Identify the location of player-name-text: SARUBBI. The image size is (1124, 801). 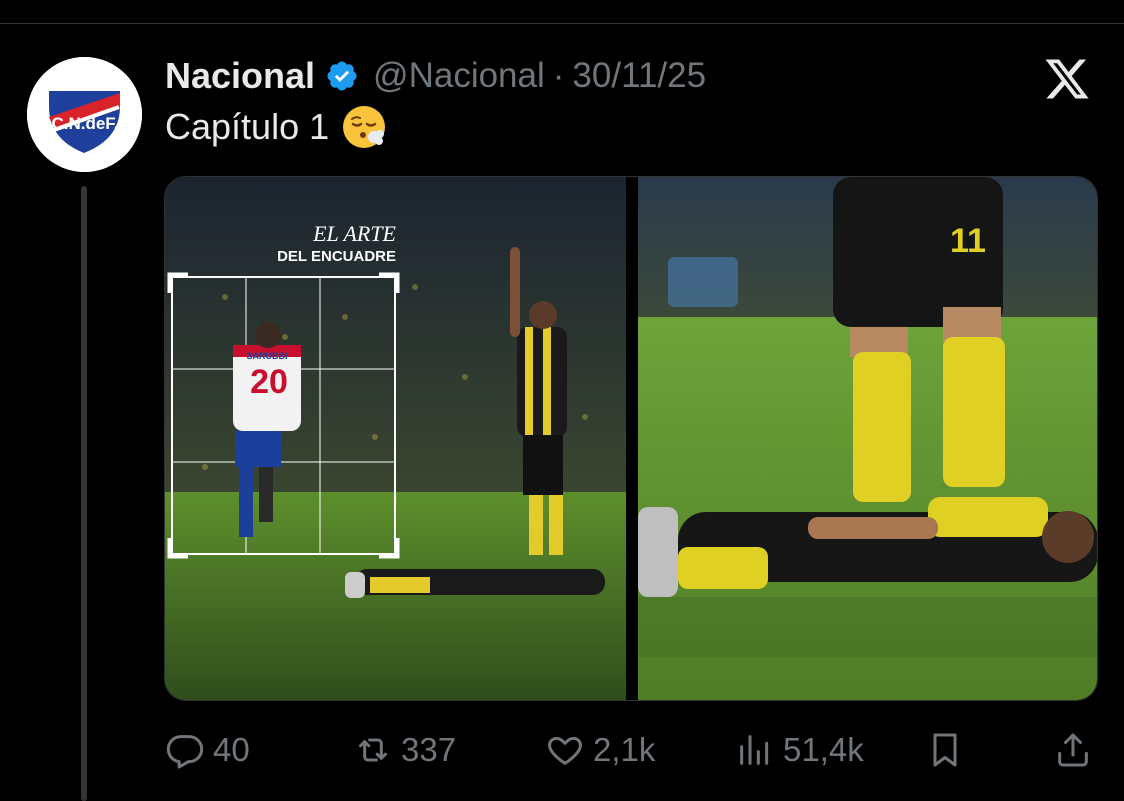
(266, 356).